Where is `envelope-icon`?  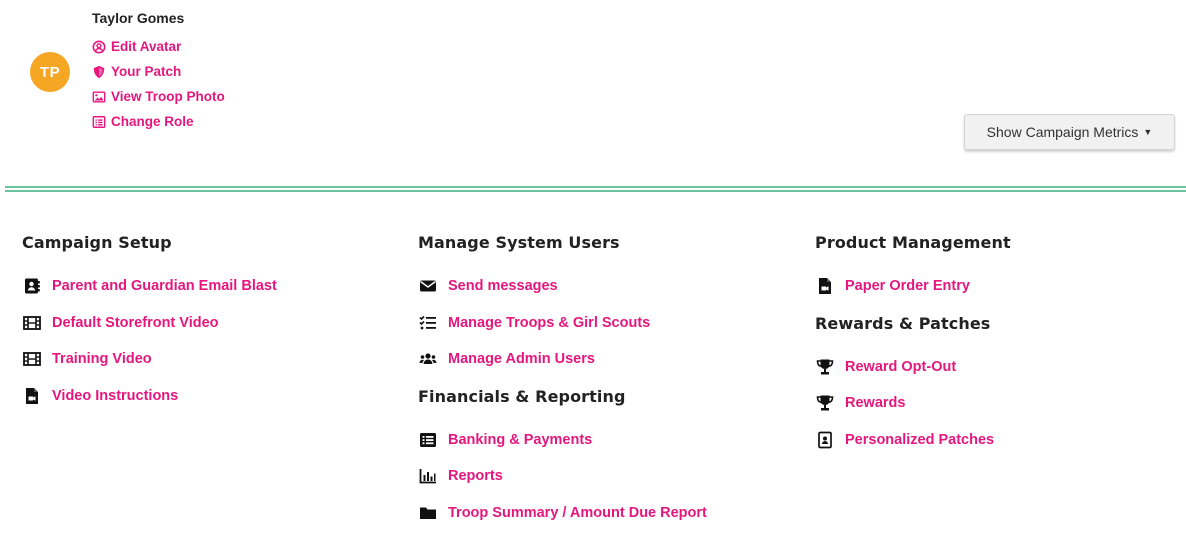 envelope-icon is located at coordinates (428, 286).